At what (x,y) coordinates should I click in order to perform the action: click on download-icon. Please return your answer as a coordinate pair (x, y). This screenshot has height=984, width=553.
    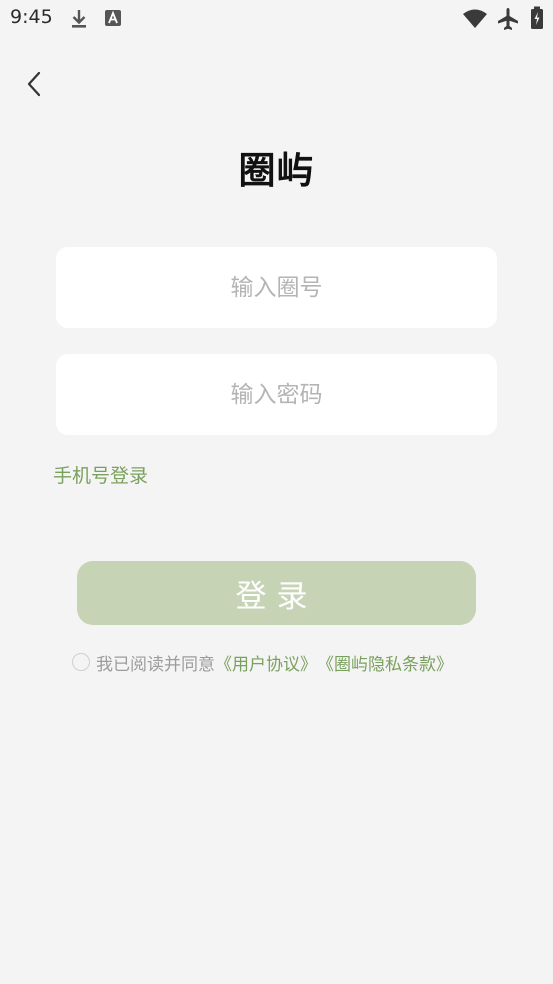
    Looking at the image, I should click on (79, 21).